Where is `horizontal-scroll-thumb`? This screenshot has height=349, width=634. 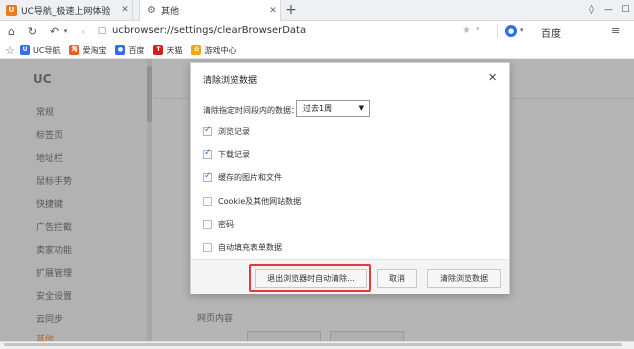 horizontal-scroll-thumb is located at coordinates (313, 344).